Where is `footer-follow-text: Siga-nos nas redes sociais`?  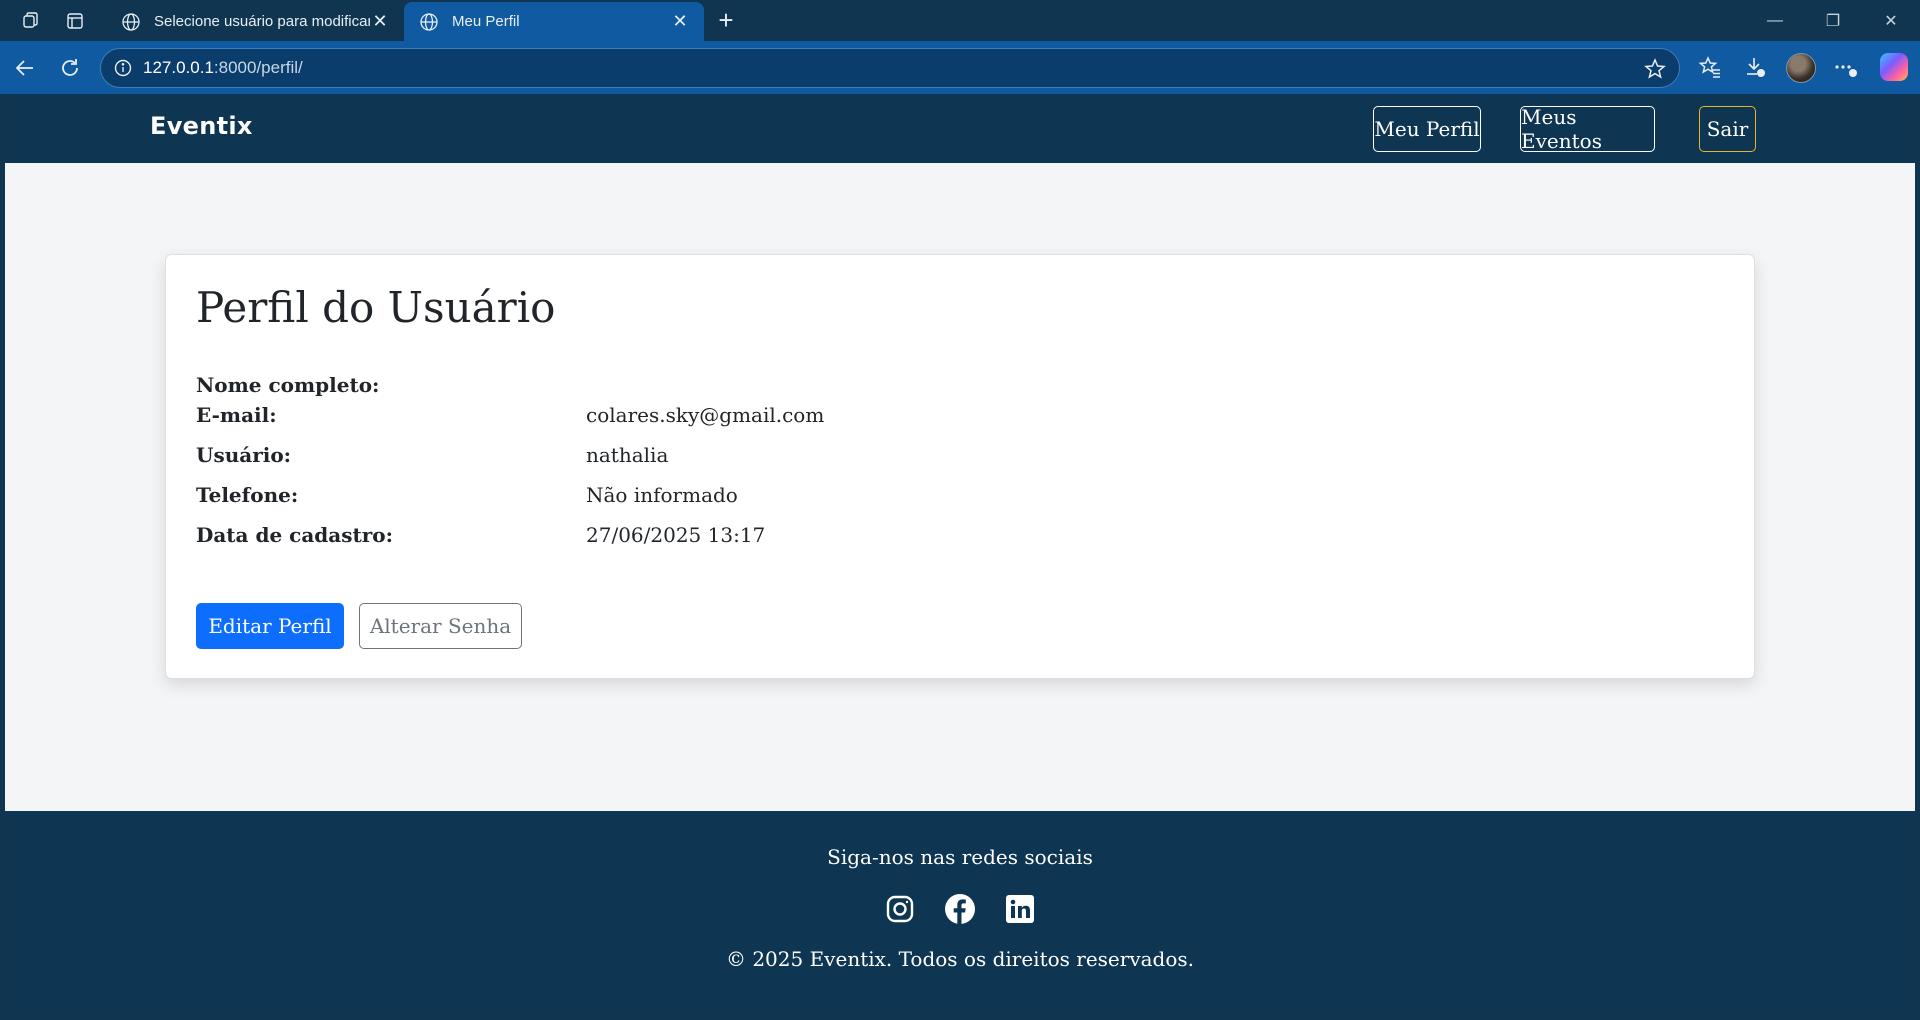
footer-follow-text: Siga-nos nas redes sociais is located at coordinates (960, 857).